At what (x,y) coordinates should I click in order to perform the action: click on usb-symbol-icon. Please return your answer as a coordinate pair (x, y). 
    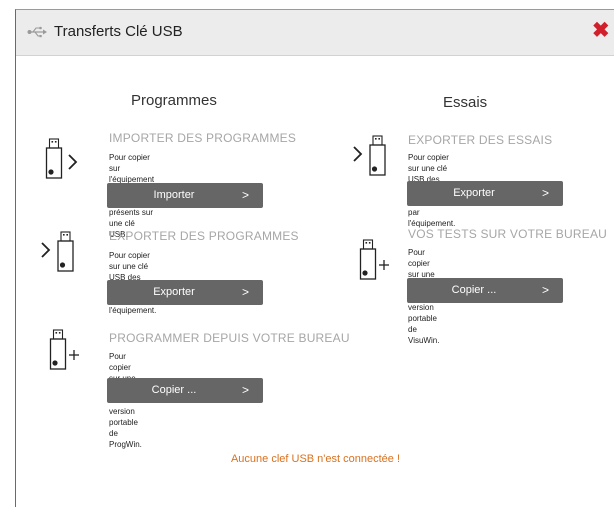
    Looking at the image, I should click on (37, 32).